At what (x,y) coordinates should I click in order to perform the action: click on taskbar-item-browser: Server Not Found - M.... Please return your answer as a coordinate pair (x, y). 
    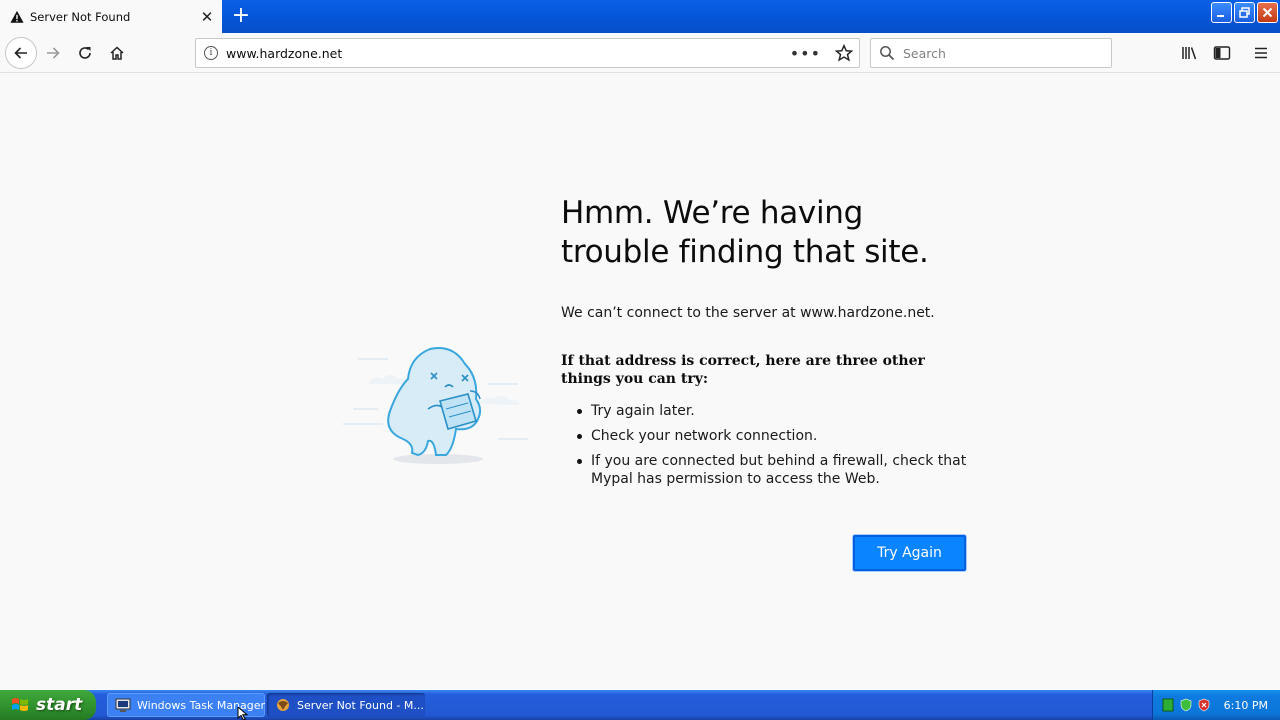
    Looking at the image, I should click on (346, 705).